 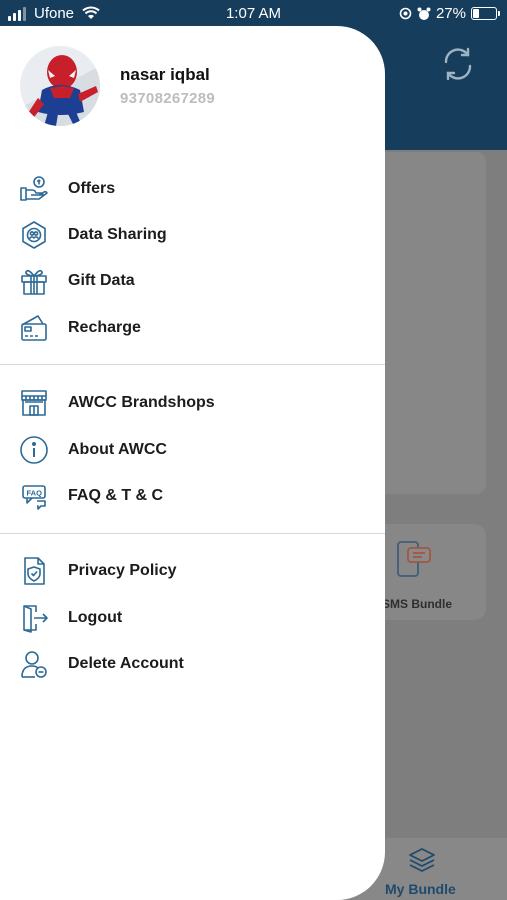 I want to click on menu-item-label: FAQ & T & C, so click(x=116, y=495).